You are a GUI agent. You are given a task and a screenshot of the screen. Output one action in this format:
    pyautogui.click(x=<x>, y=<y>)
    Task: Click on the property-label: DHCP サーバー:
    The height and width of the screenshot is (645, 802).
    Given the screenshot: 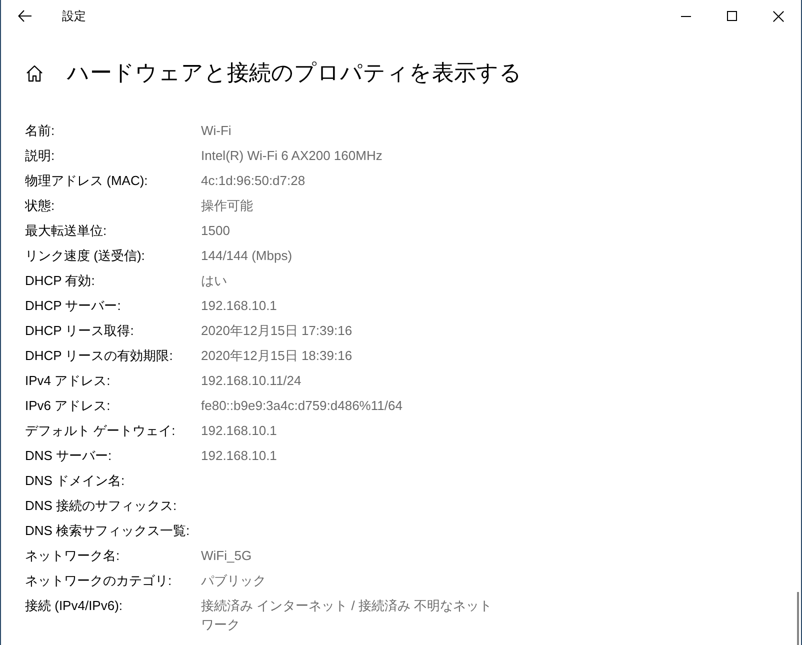 What is the action you would take?
    pyautogui.click(x=73, y=306)
    